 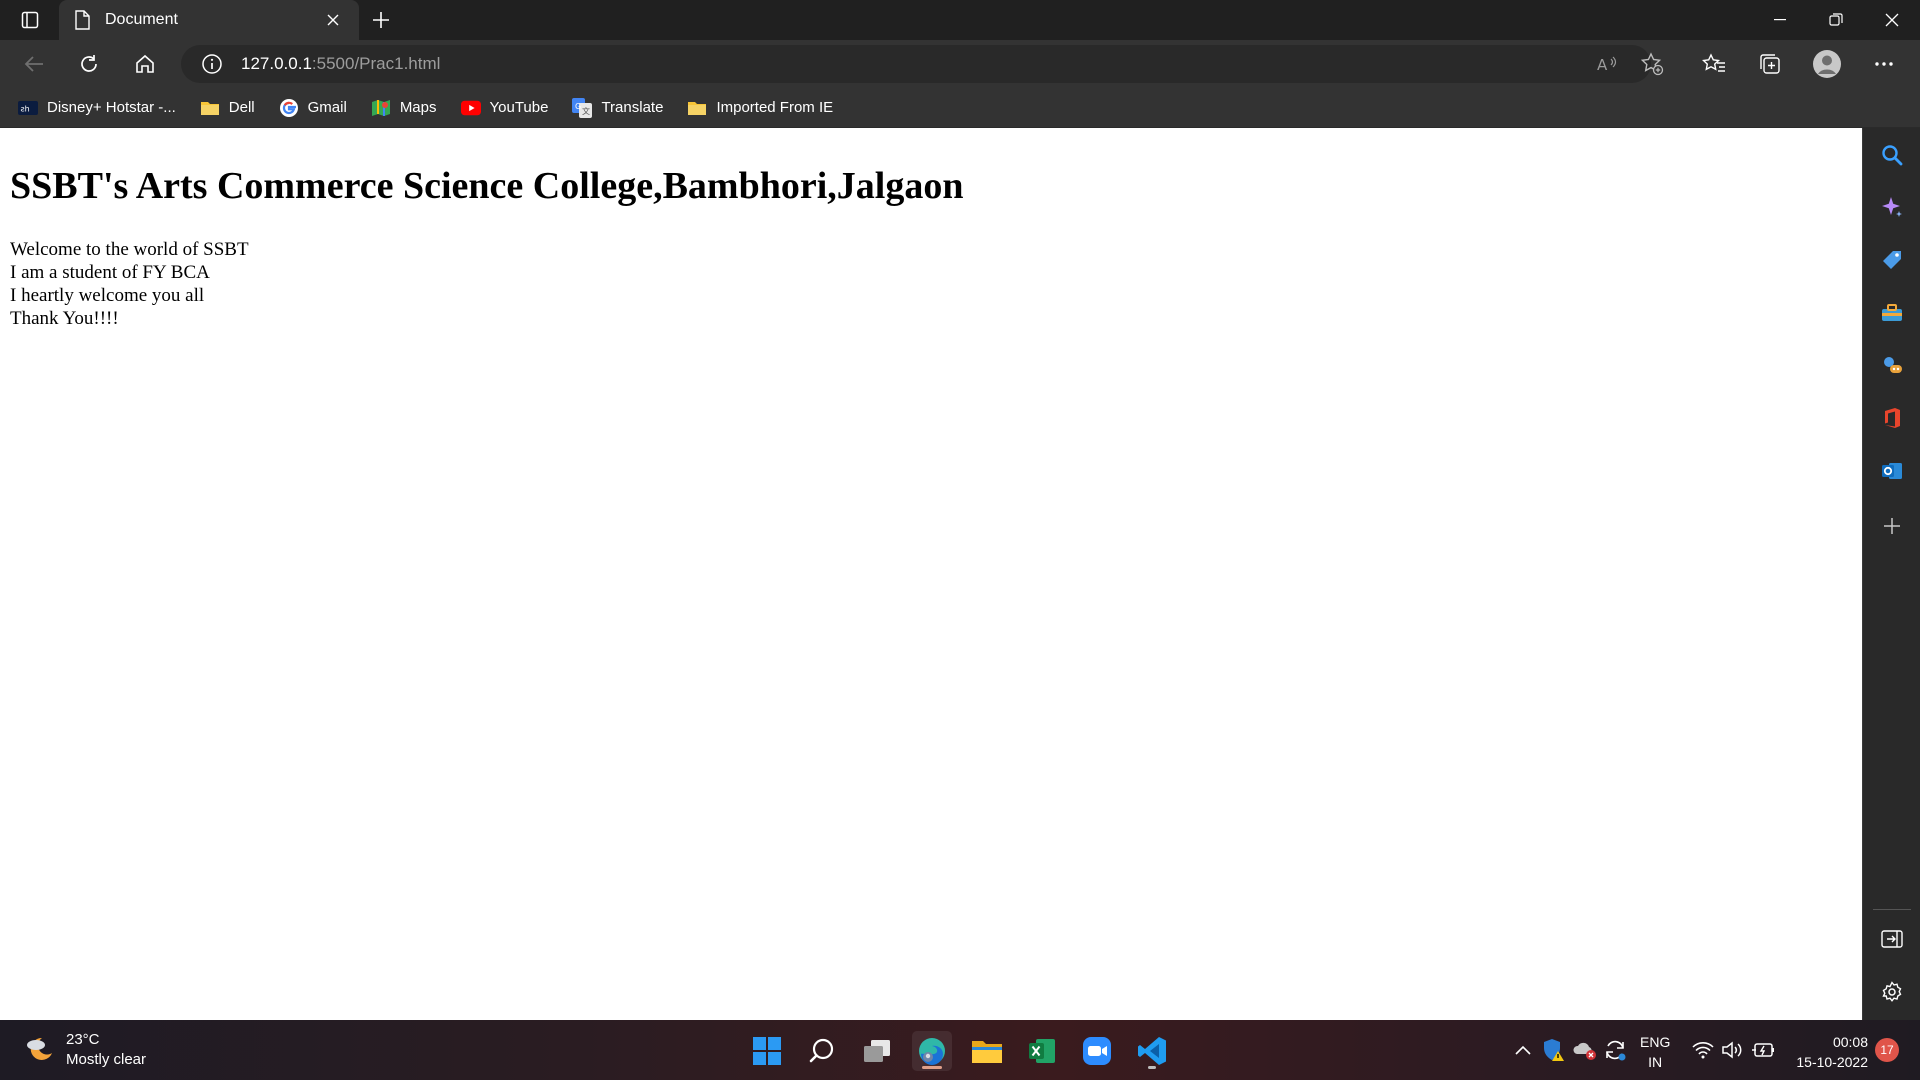 What do you see at coordinates (1891, 574) in the screenshot?
I see `edge-sidebar` at bounding box center [1891, 574].